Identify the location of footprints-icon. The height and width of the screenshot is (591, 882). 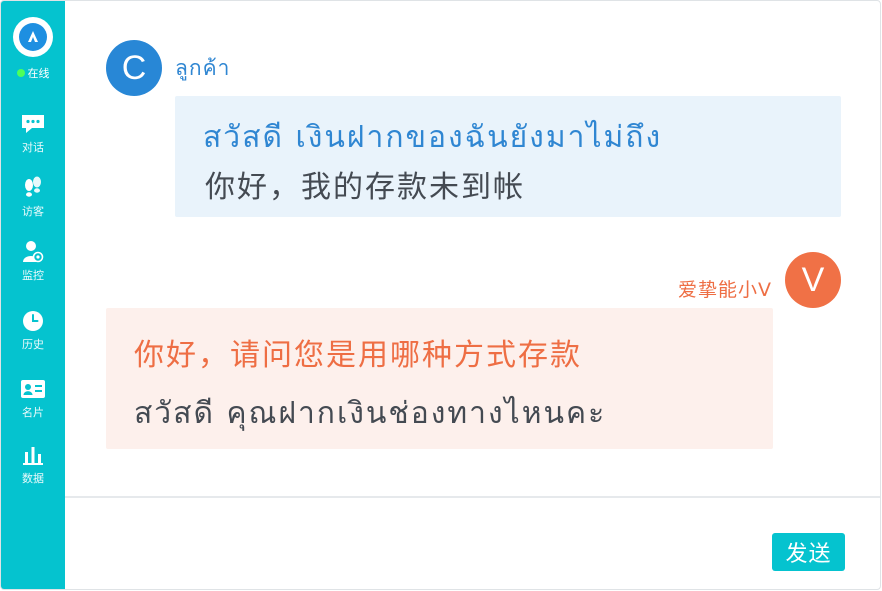
(33, 188).